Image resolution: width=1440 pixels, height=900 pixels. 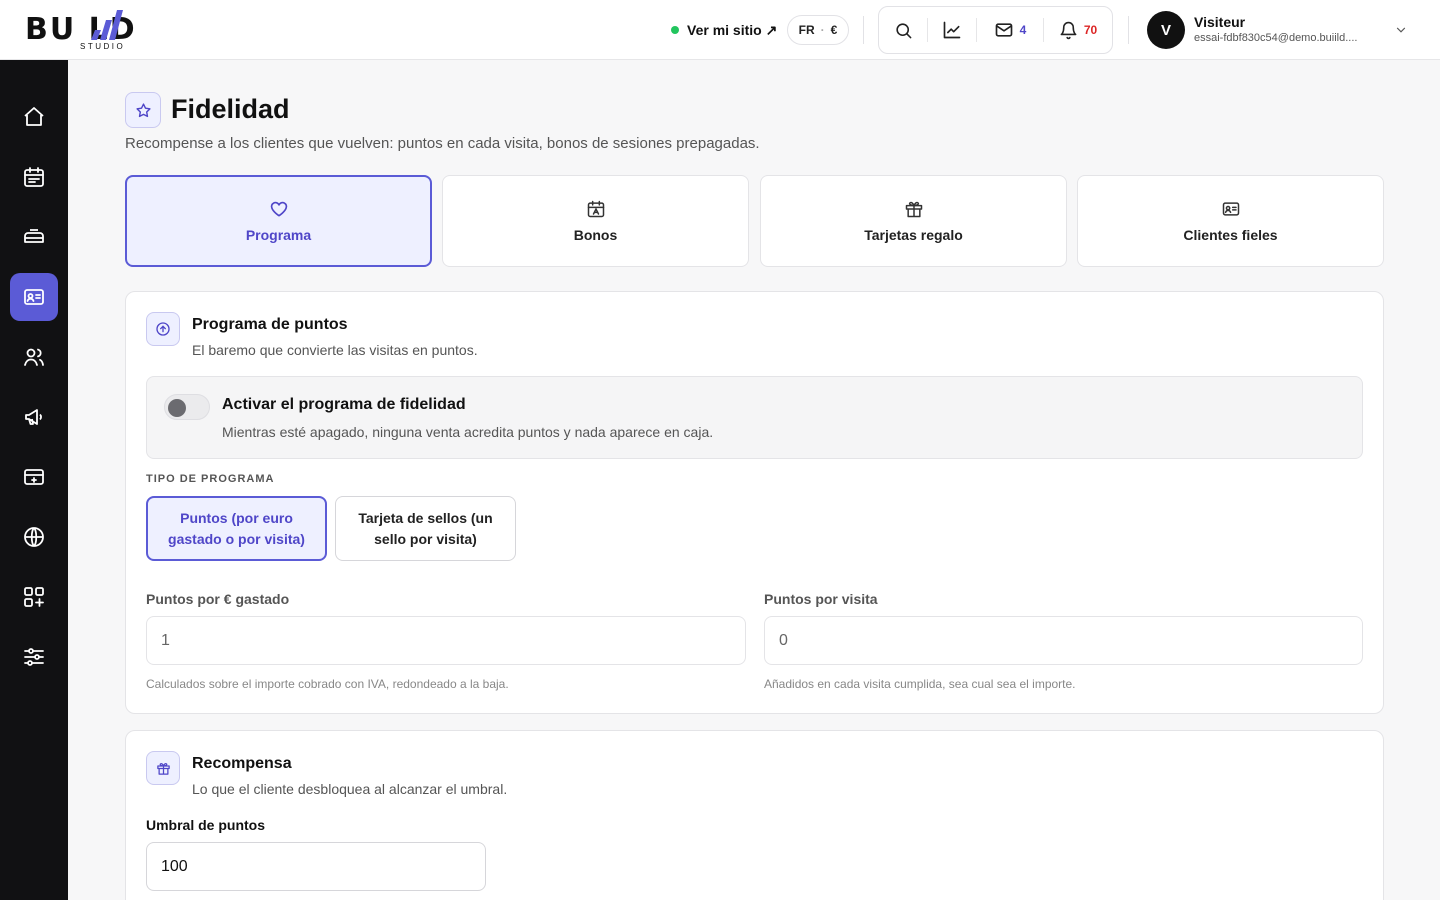 I want to click on heart-icon, so click(x=278, y=209).